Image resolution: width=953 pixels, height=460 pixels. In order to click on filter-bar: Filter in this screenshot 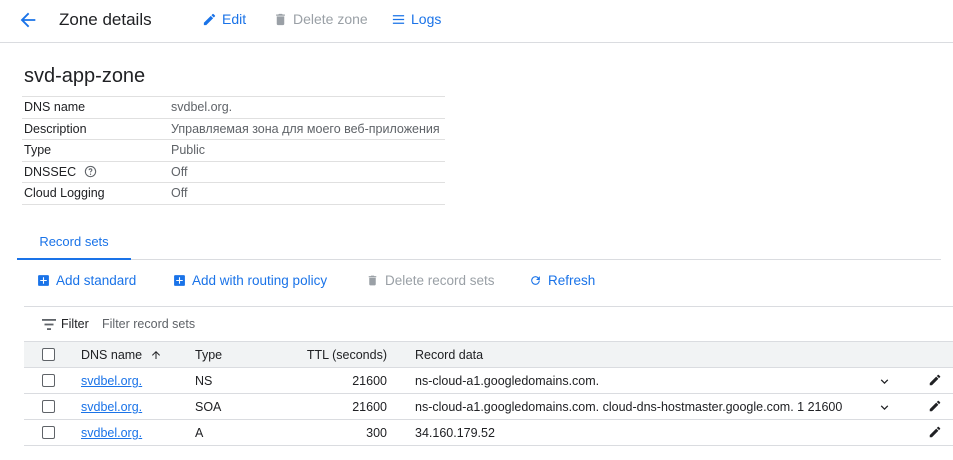, I will do `click(488, 324)`.